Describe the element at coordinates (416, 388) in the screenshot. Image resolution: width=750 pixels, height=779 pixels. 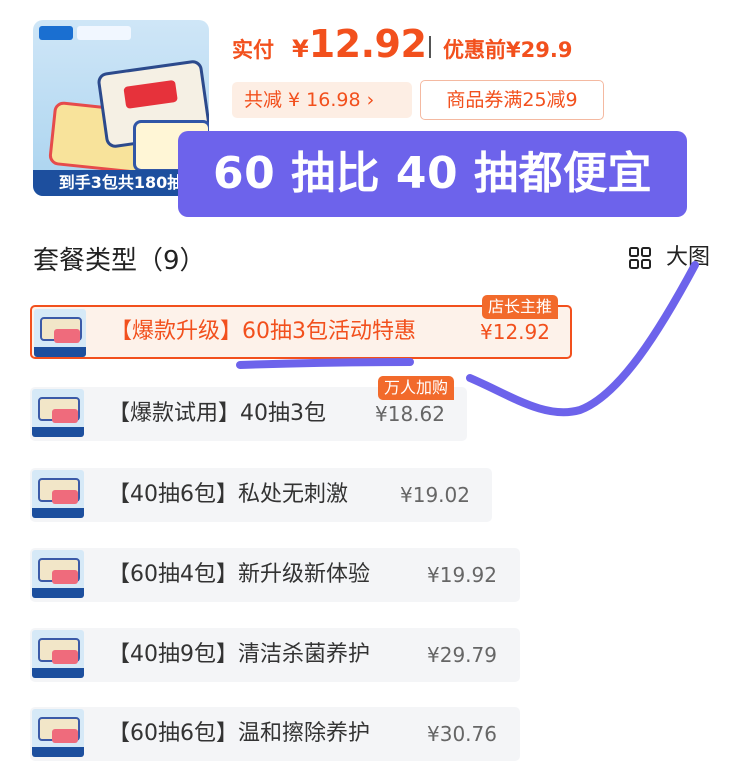
I see `popular-badge: 万人加购` at that location.